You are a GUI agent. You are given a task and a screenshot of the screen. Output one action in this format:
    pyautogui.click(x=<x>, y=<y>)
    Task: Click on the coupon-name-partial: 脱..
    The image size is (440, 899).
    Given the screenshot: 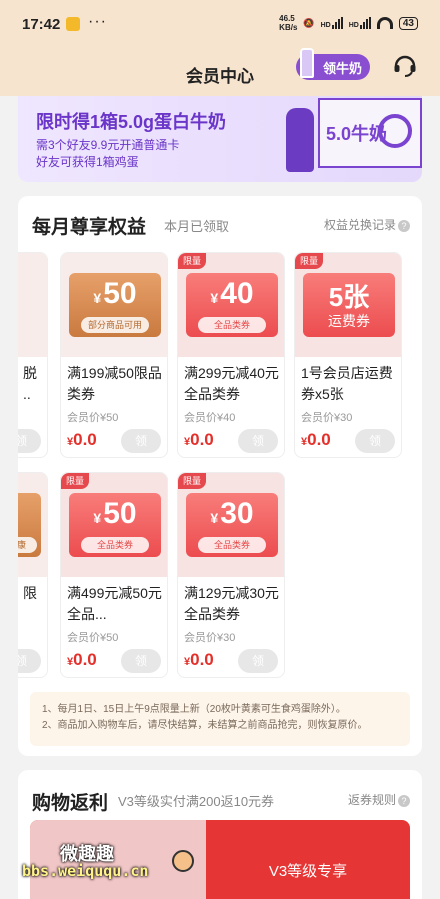 What is the action you would take?
    pyautogui.click(x=35, y=384)
    